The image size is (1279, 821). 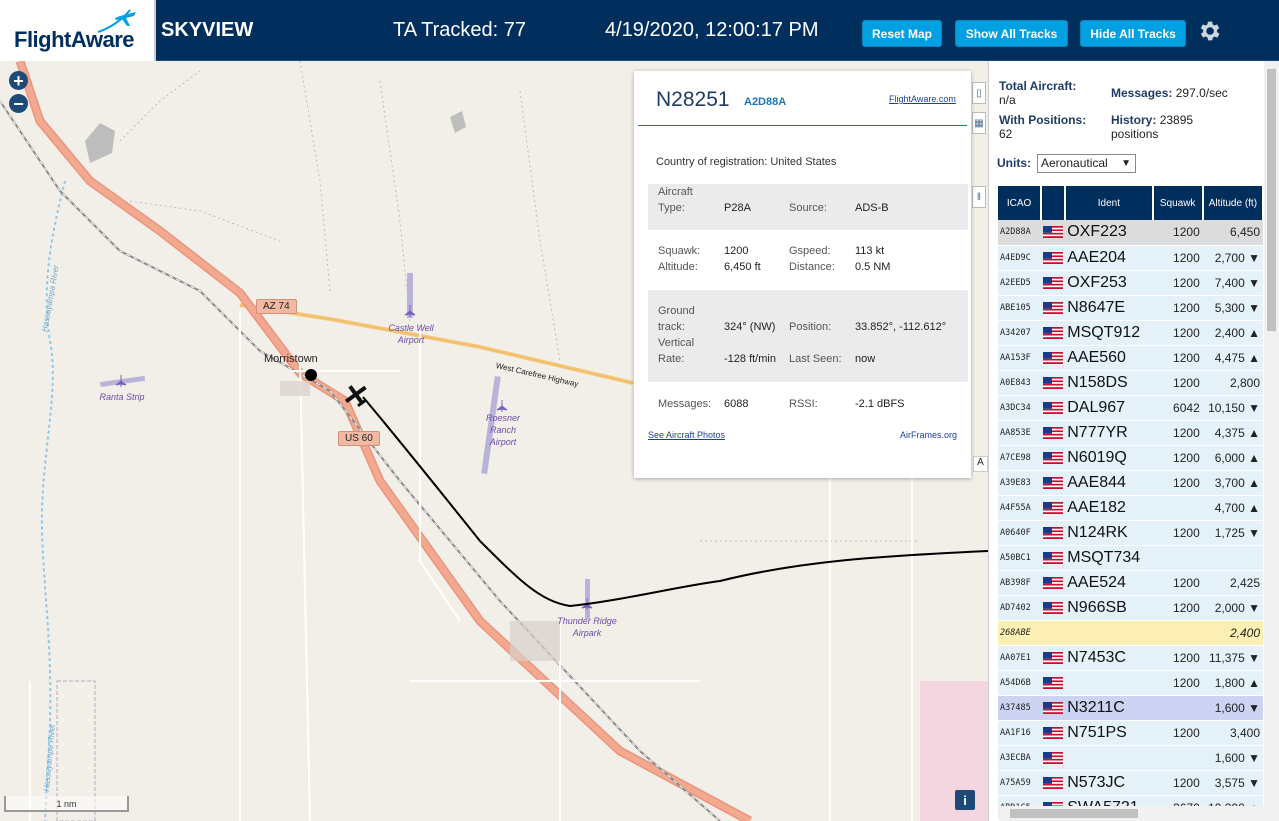 What do you see at coordinates (1109, 258) in the screenshot?
I see `cell-ident: AAE204` at bounding box center [1109, 258].